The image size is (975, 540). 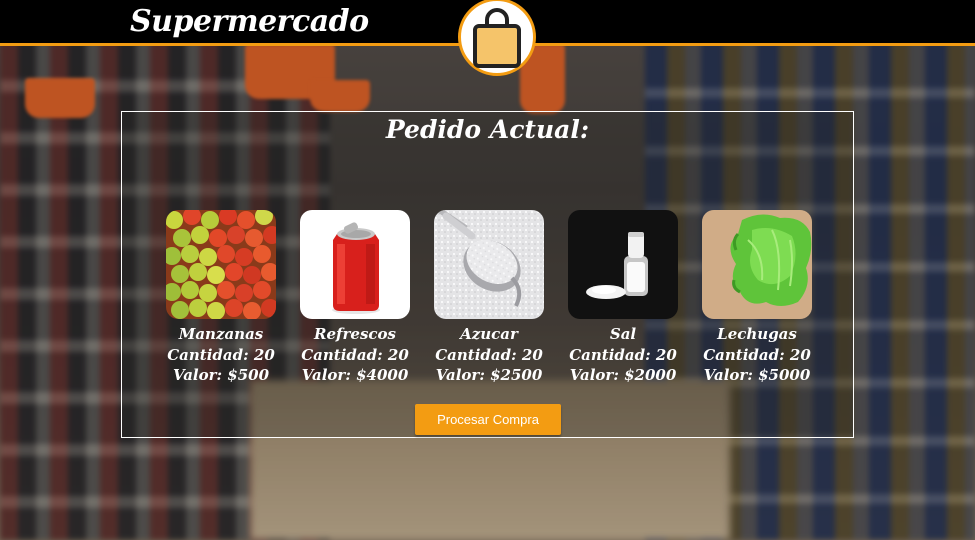 What do you see at coordinates (221, 264) in the screenshot?
I see `apples-image` at bounding box center [221, 264].